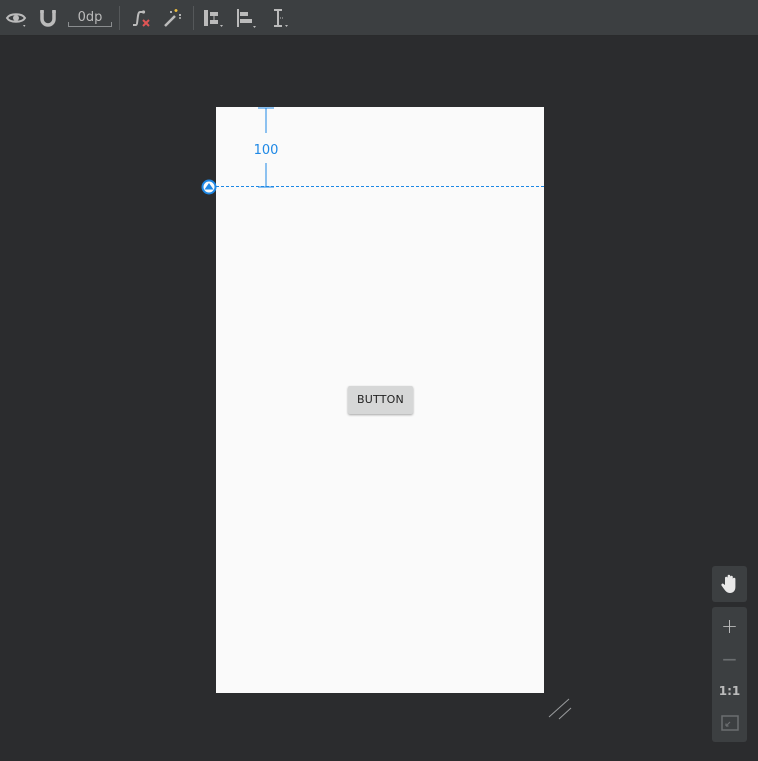 This screenshot has height=761, width=758. Describe the element at coordinates (729, 626) in the screenshot. I see `zoom-in-button: +` at that location.